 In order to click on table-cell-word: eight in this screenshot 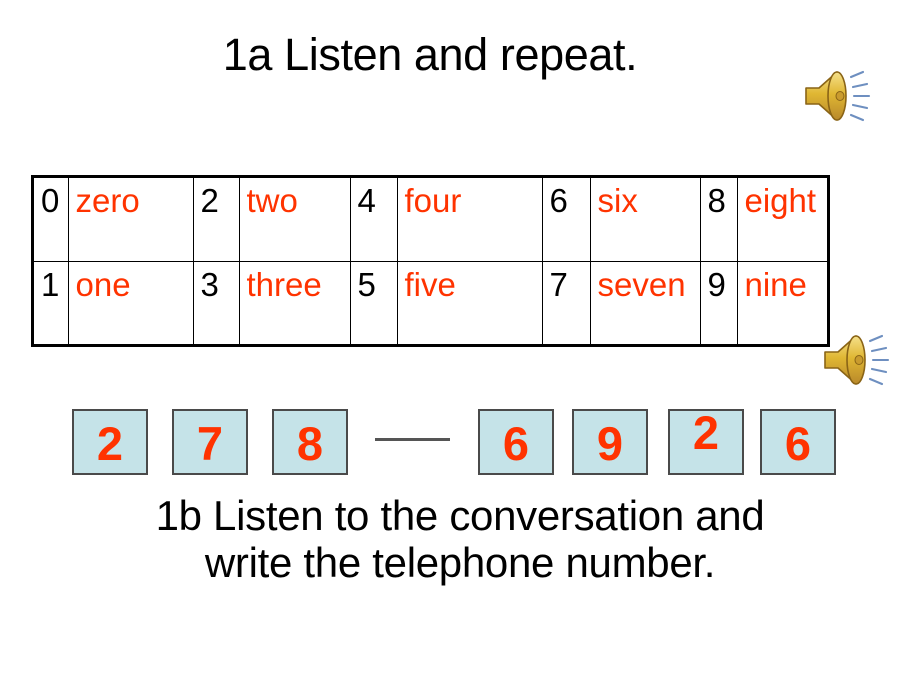, I will do `click(781, 220)`.